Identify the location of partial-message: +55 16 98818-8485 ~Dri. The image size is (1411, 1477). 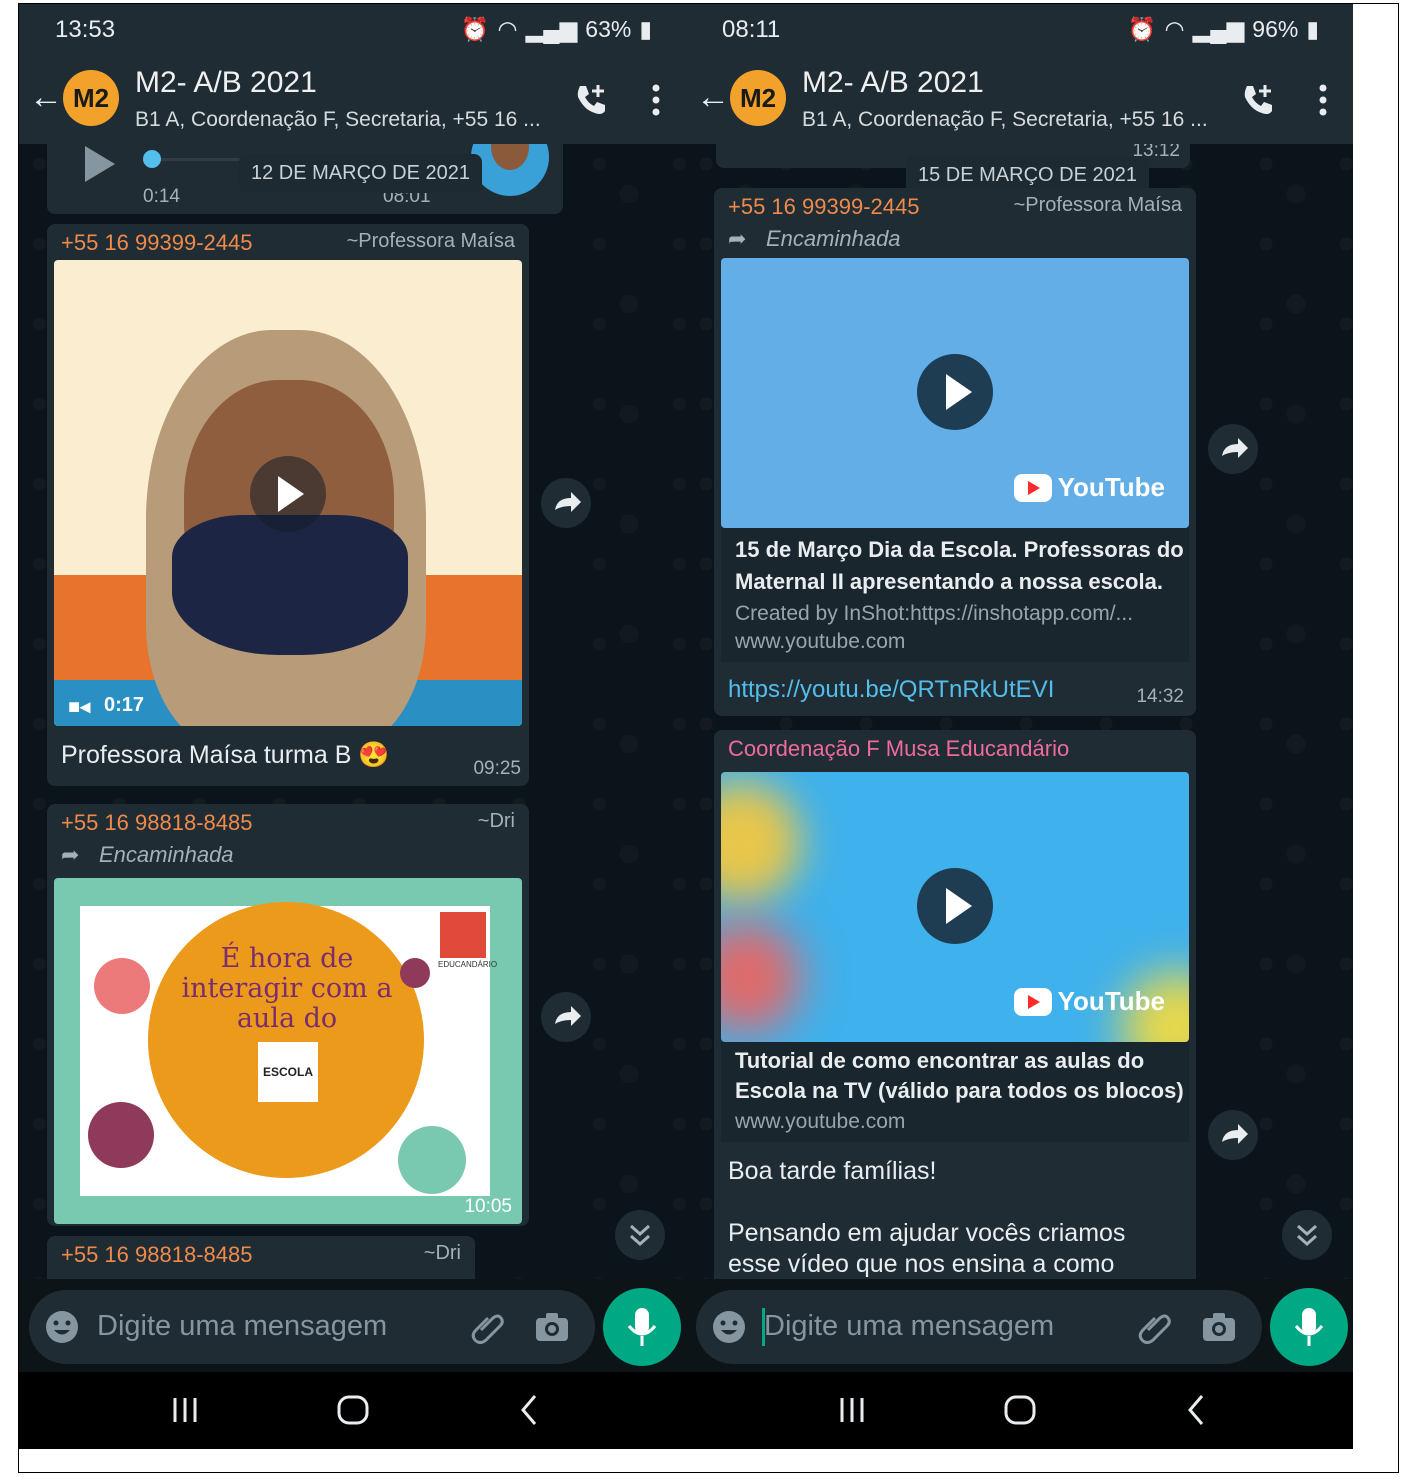
(261, 1257).